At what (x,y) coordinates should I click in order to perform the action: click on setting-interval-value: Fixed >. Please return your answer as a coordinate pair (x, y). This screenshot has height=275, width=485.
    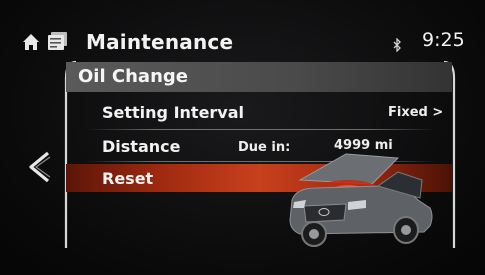
    Looking at the image, I should click on (416, 112).